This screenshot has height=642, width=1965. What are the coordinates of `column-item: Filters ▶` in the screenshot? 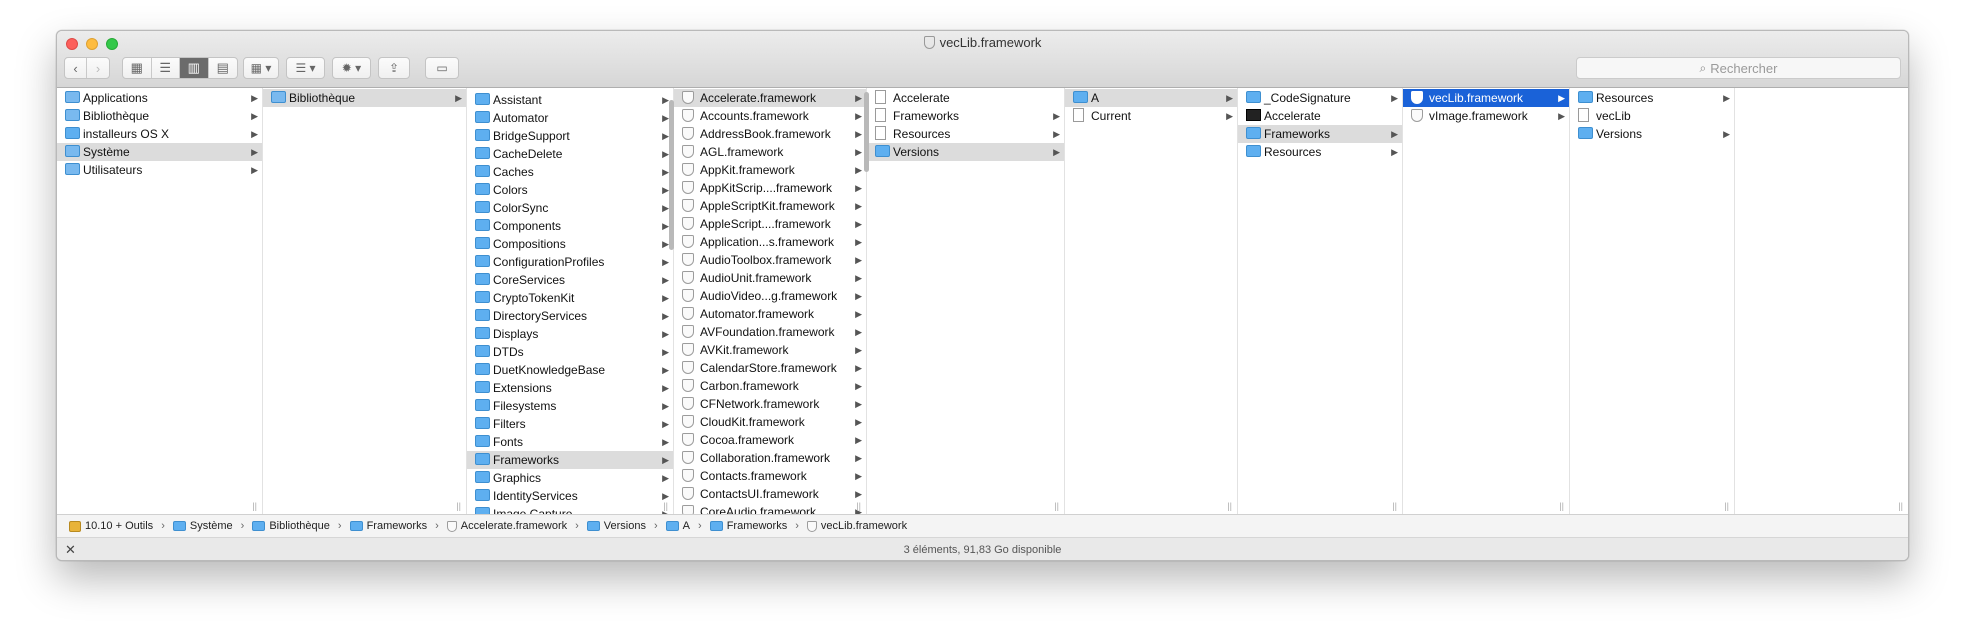 It's located at (570, 424).